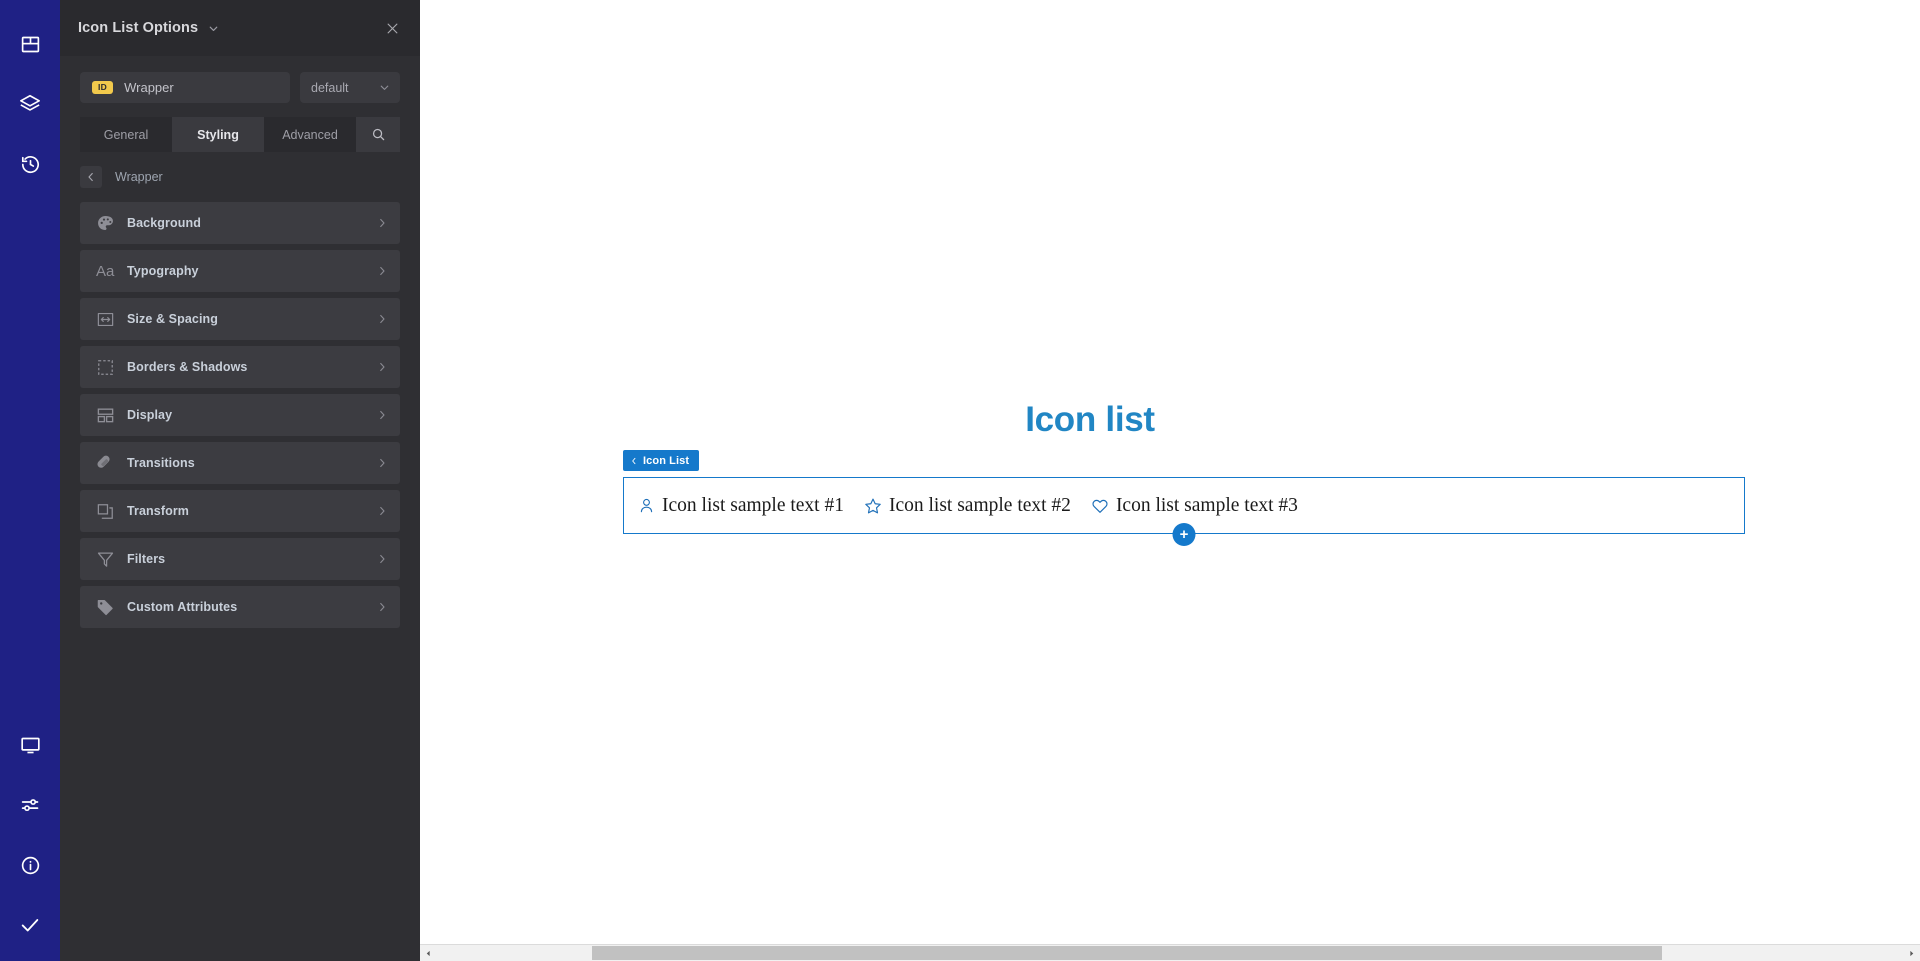 This screenshot has height=961, width=1920. What do you see at coordinates (185, 87) in the screenshot?
I see `element-pill: ID Wrapper` at bounding box center [185, 87].